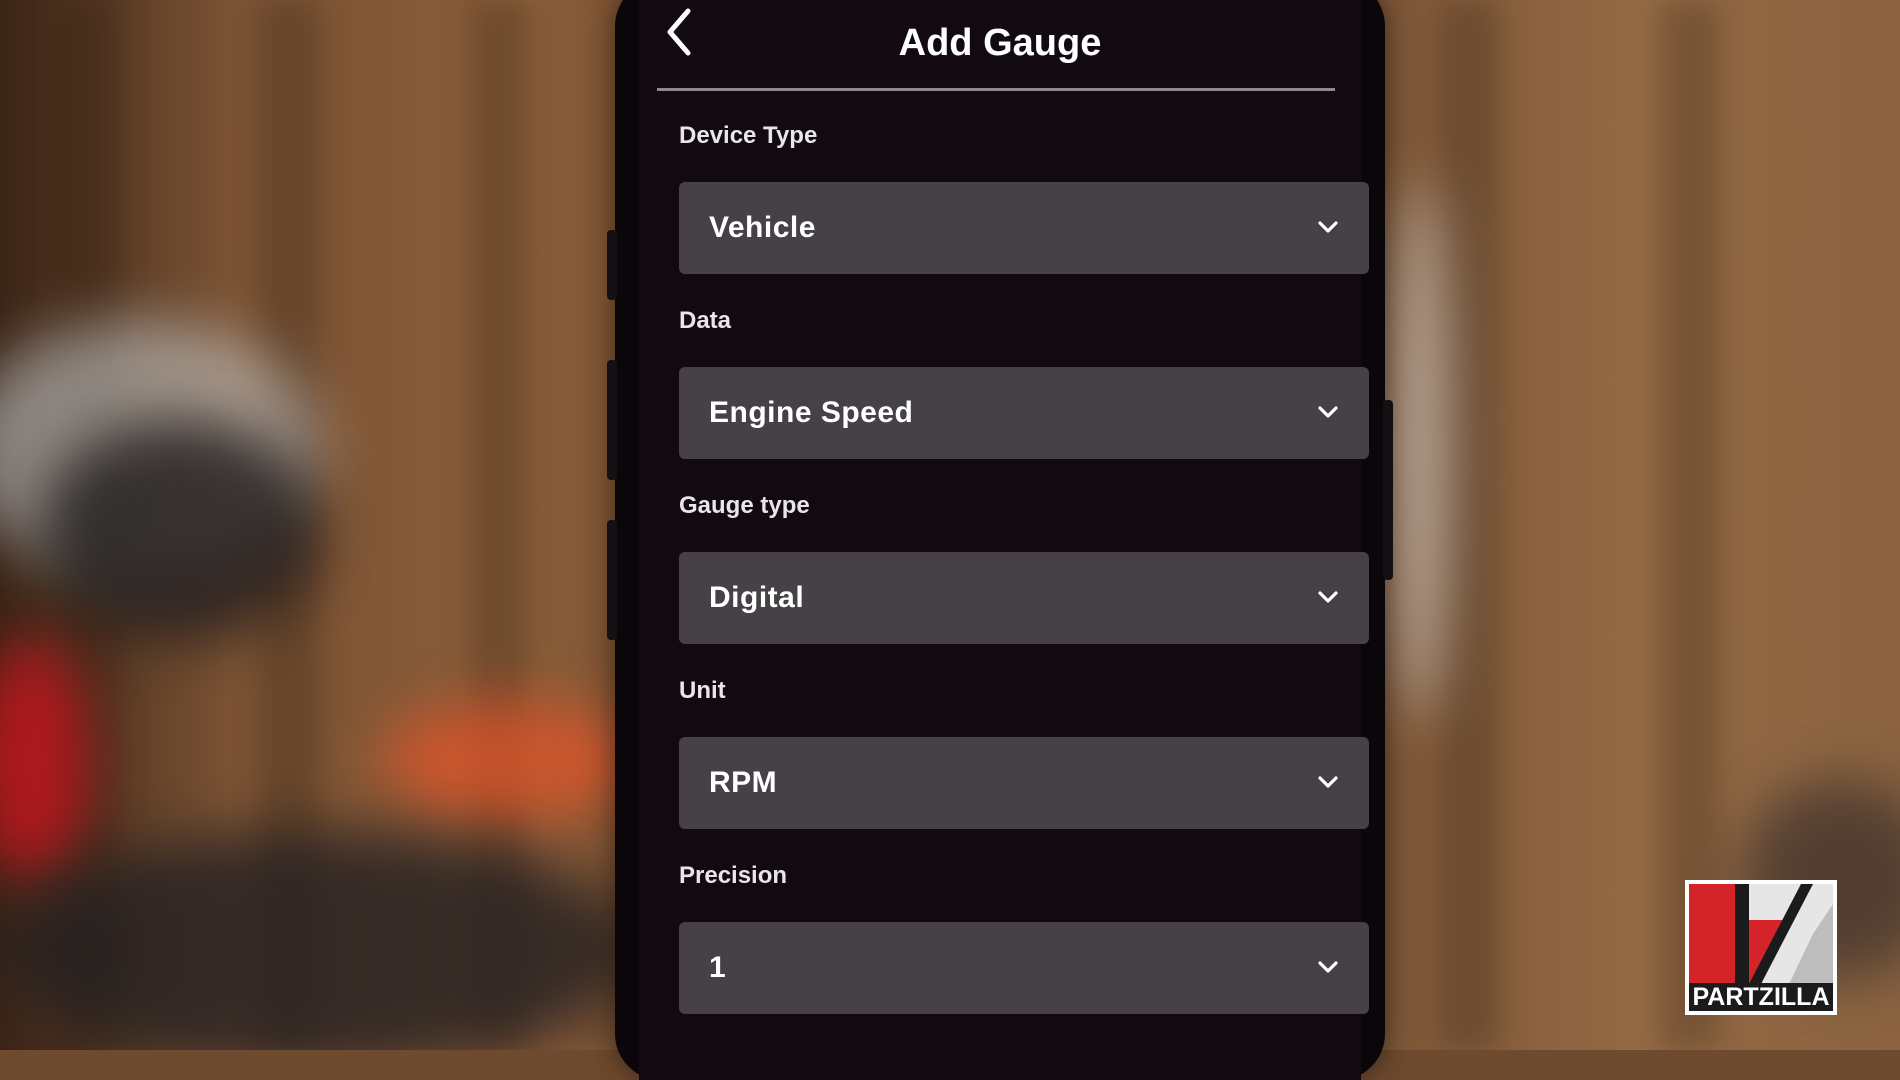 The image size is (1900, 1080). Describe the element at coordinates (757, 597) in the screenshot. I see `gauge-type-value: Digital` at that location.